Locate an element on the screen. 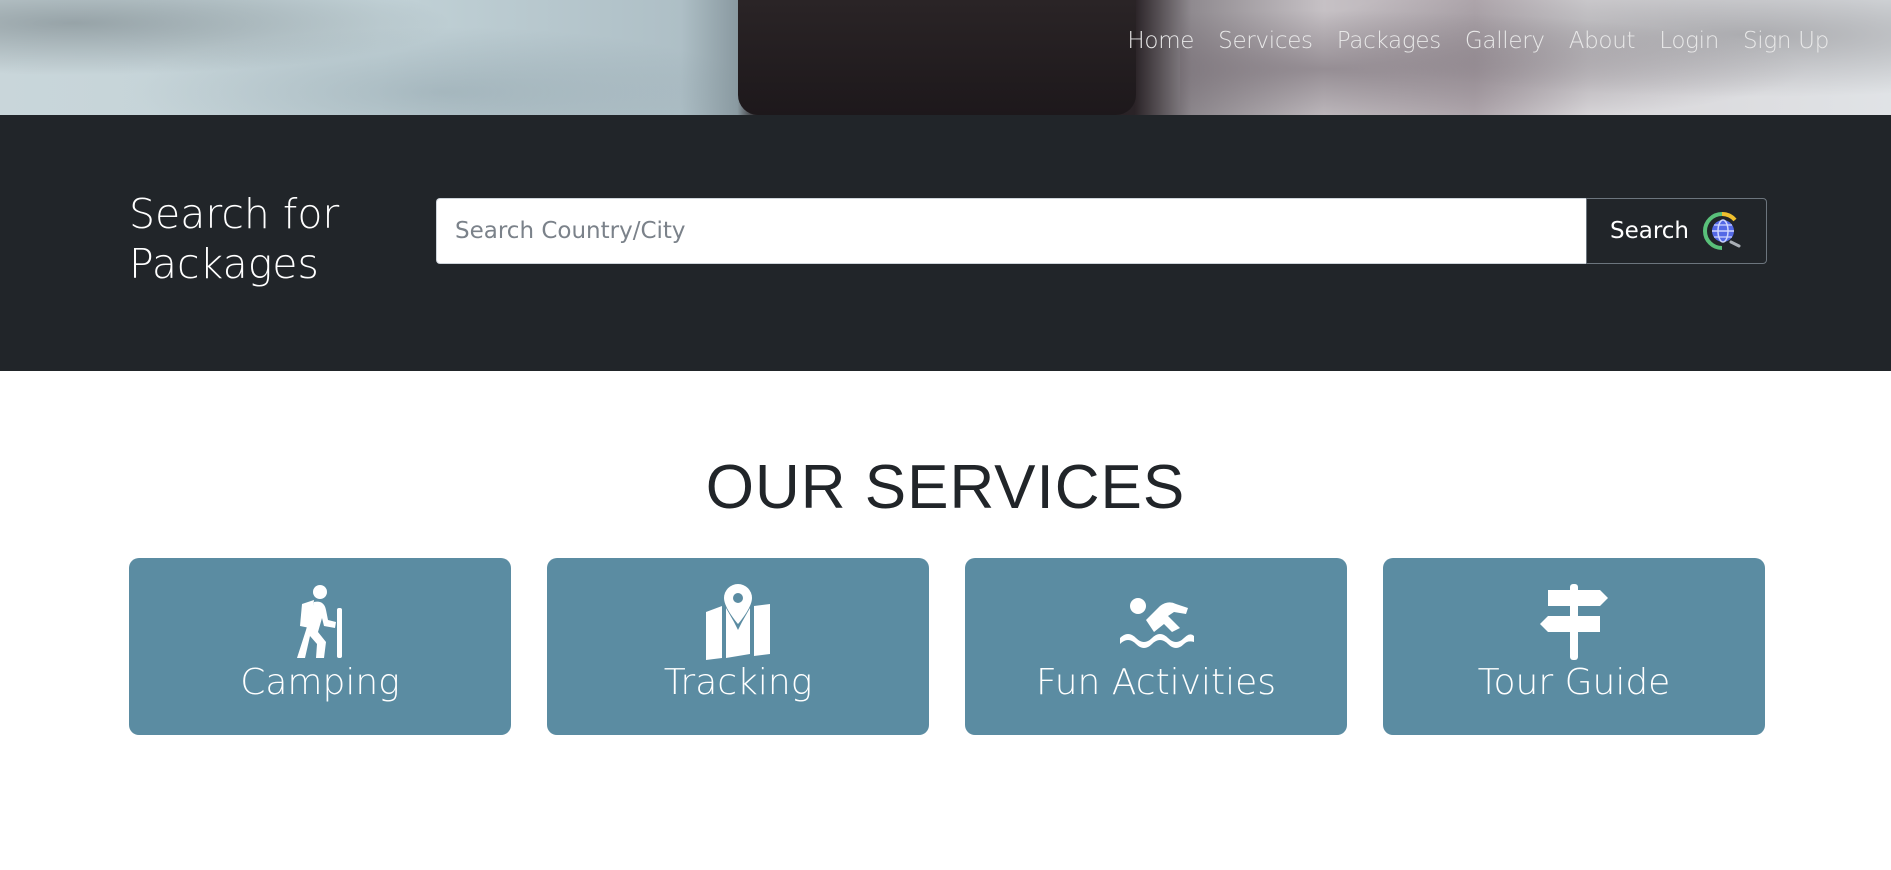 This screenshot has height=870, width=1891. search-title: Search for Packages is located at coordinates (234, 239).